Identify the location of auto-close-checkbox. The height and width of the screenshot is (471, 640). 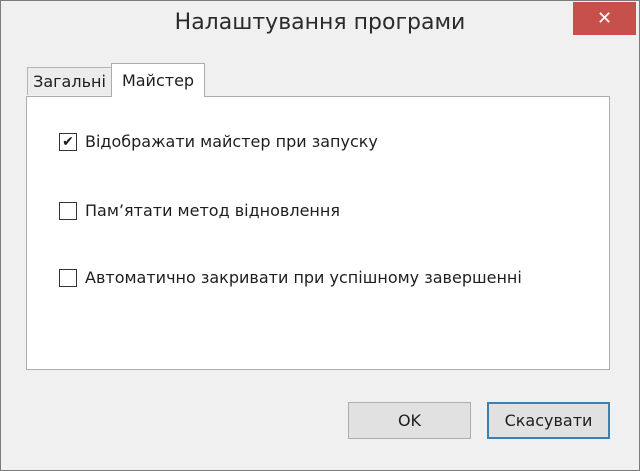
(68, 277).